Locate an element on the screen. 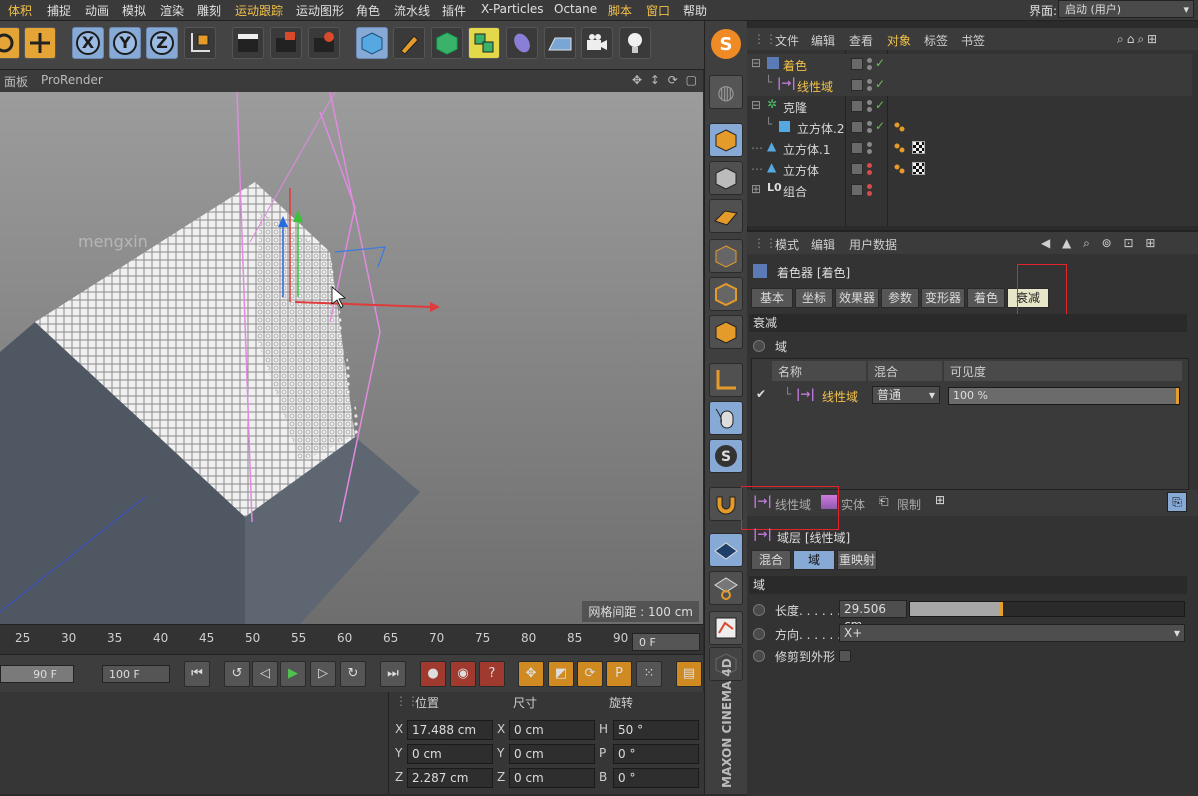  expand-icon: ⊞ is located at coordinates (756, 189).